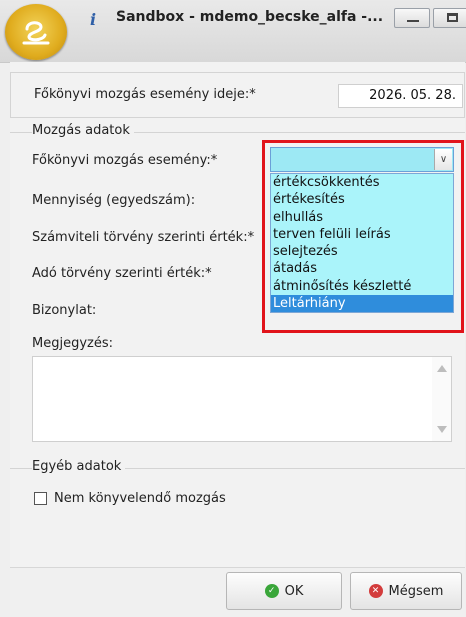  What do you see at coordinates (413, 21) in the screenshot?
I see `minimize-icon` at bounding box center [413, 21].